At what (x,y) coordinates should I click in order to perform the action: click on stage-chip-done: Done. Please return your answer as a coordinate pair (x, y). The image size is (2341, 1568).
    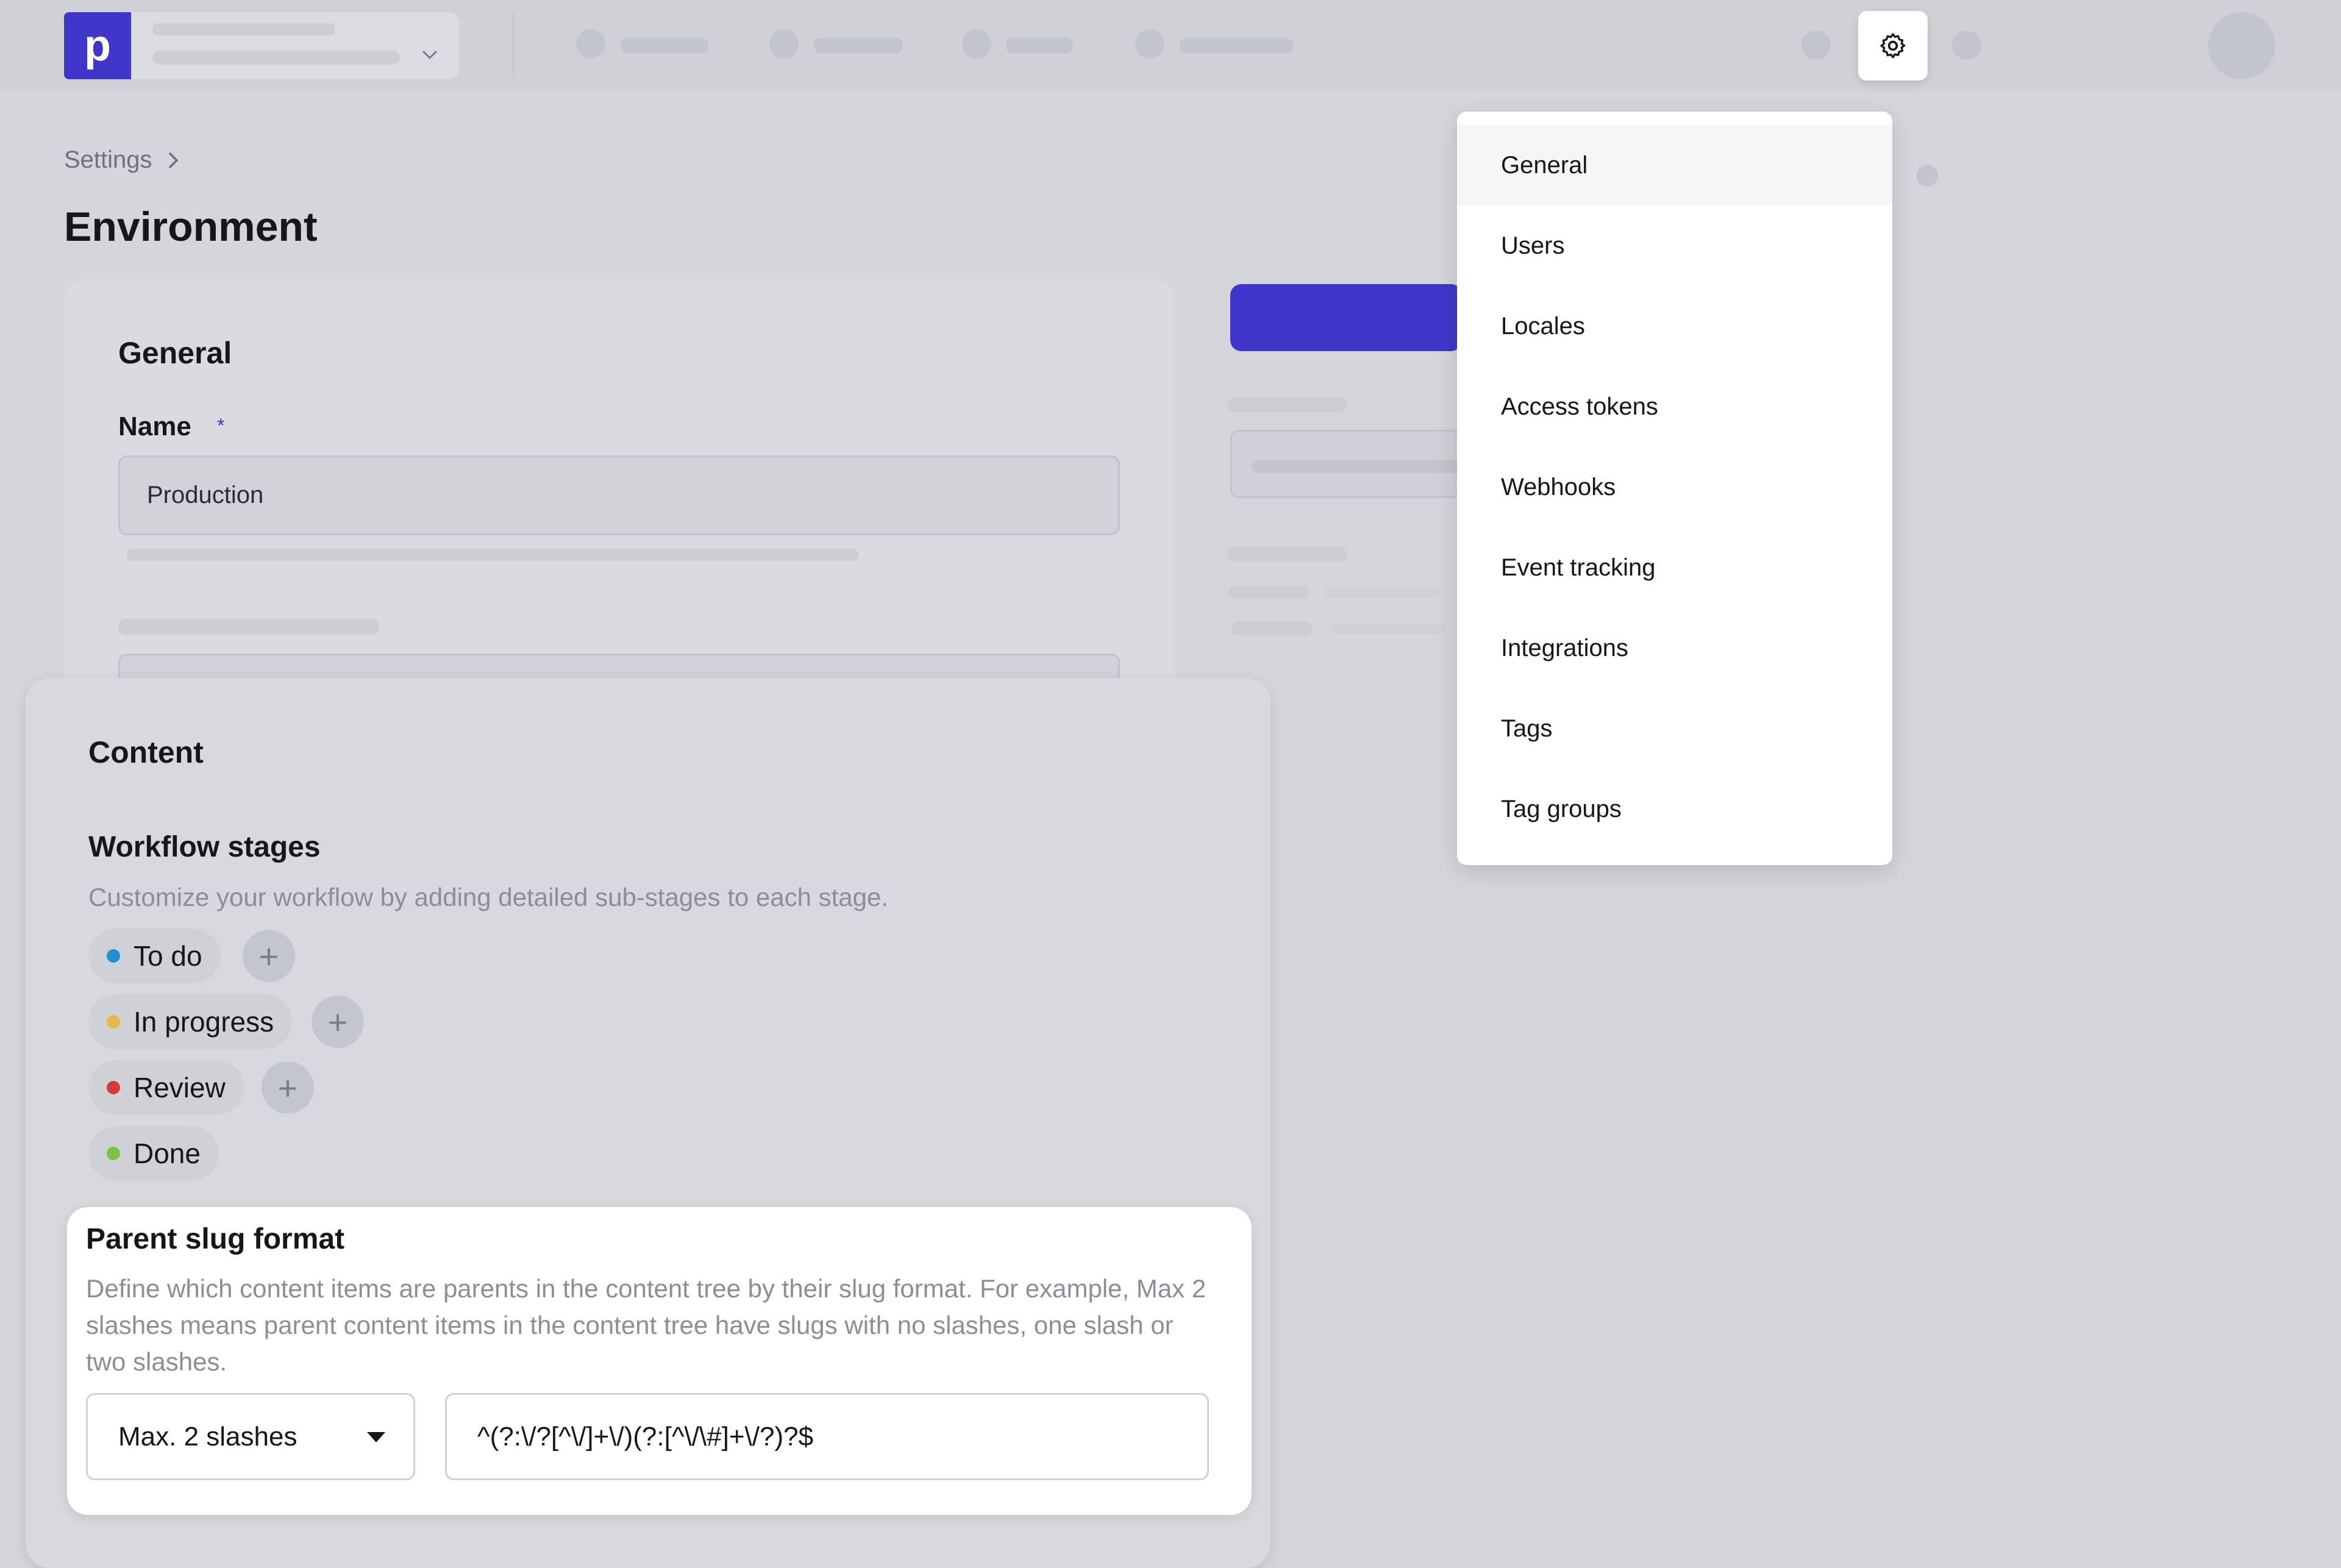
    Looking at the image, I should click on (153, 1153).